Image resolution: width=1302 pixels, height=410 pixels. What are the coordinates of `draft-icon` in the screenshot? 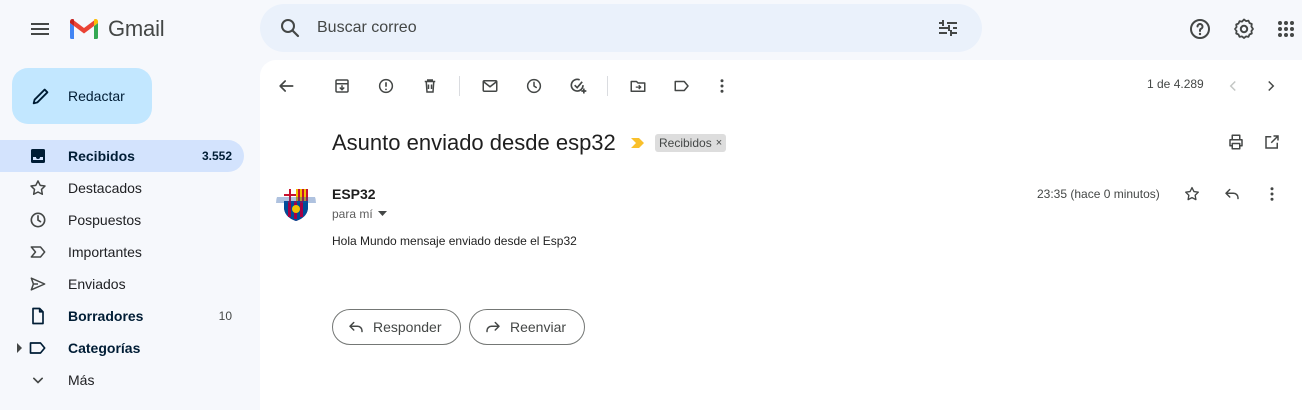 It's located at (38, 316).